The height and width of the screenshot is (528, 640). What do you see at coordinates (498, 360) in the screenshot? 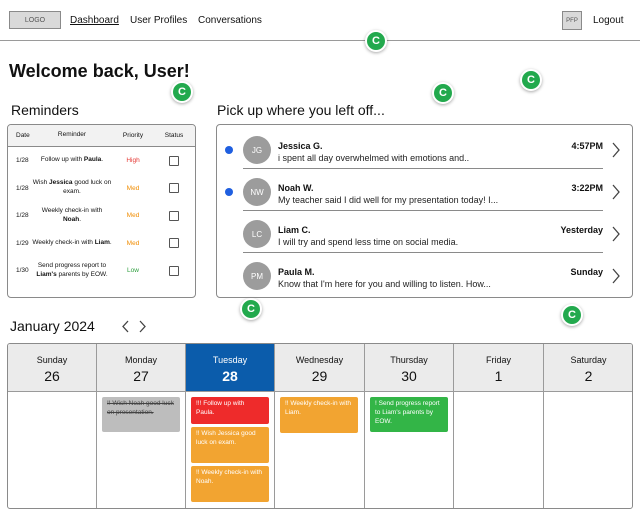
I see `day-name: Friday` at bounding box center [498, 360].